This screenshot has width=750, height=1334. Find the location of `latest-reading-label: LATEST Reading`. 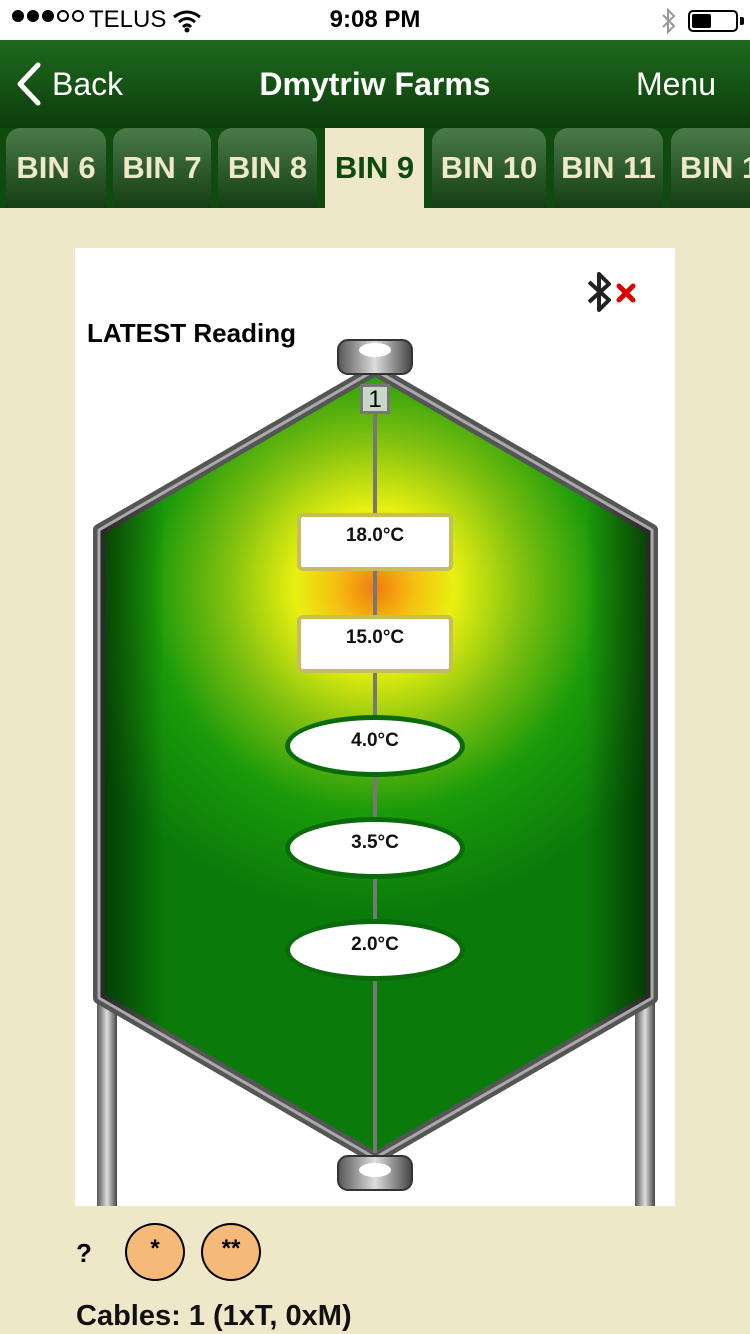

latest-reading-label: LATEST Reading is located at coordinates (191, 333).